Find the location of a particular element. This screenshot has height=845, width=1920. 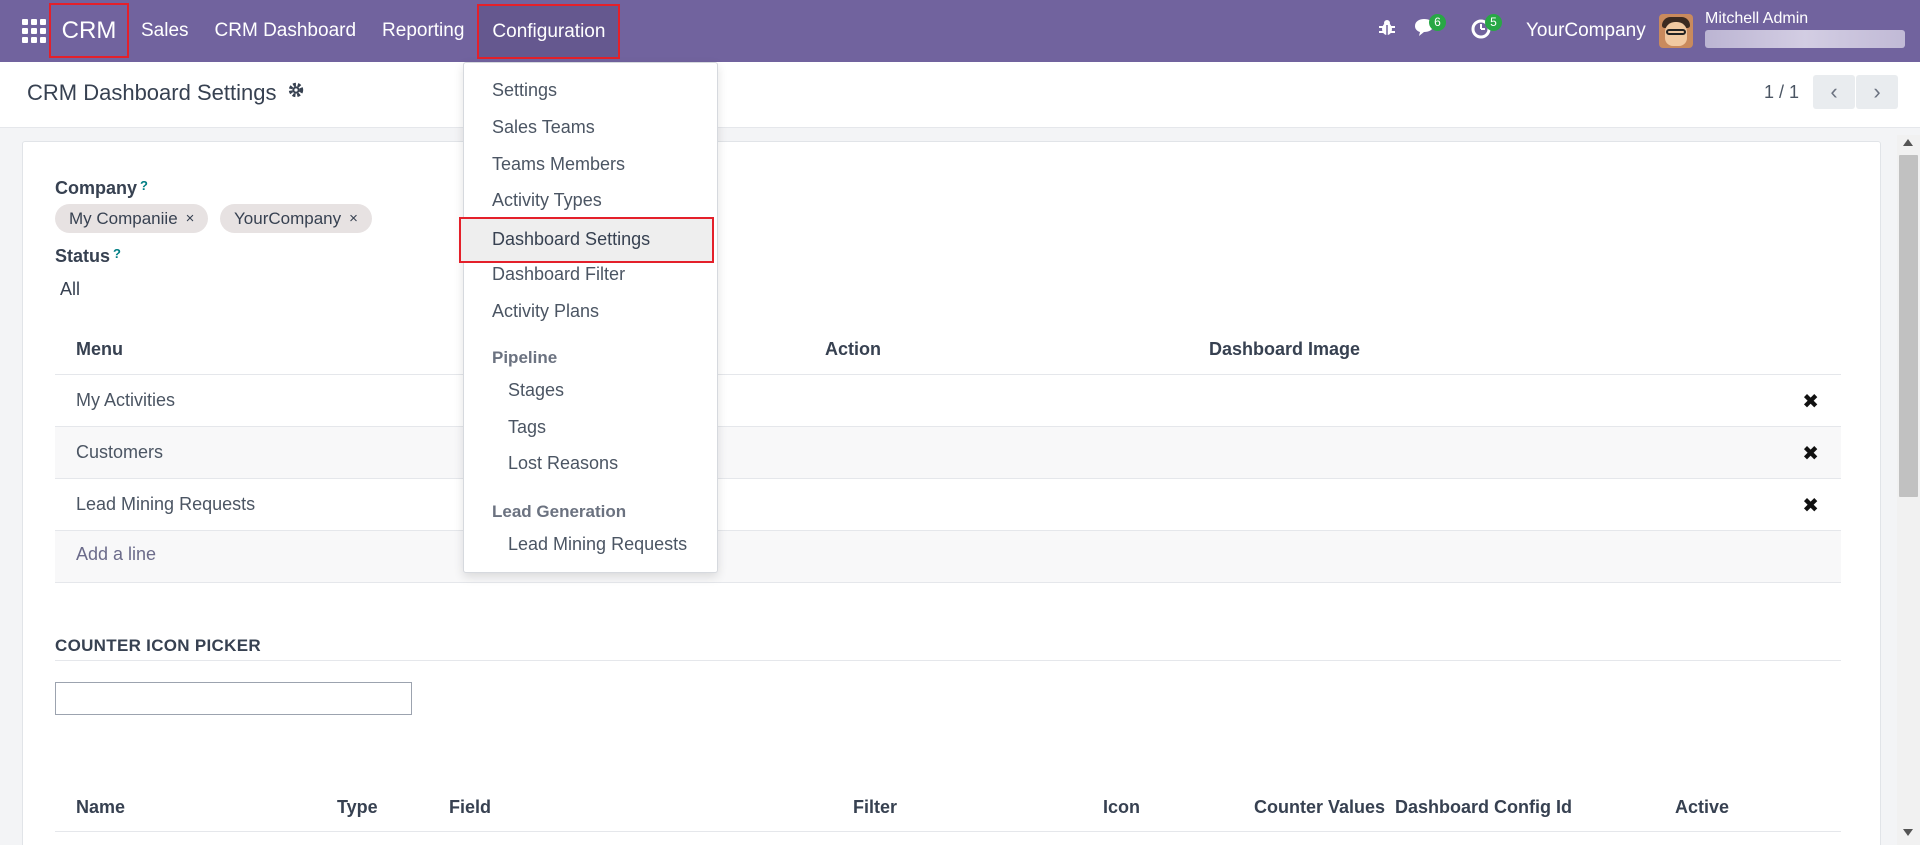

app-grid-icon is located at coordinates (34, 31).